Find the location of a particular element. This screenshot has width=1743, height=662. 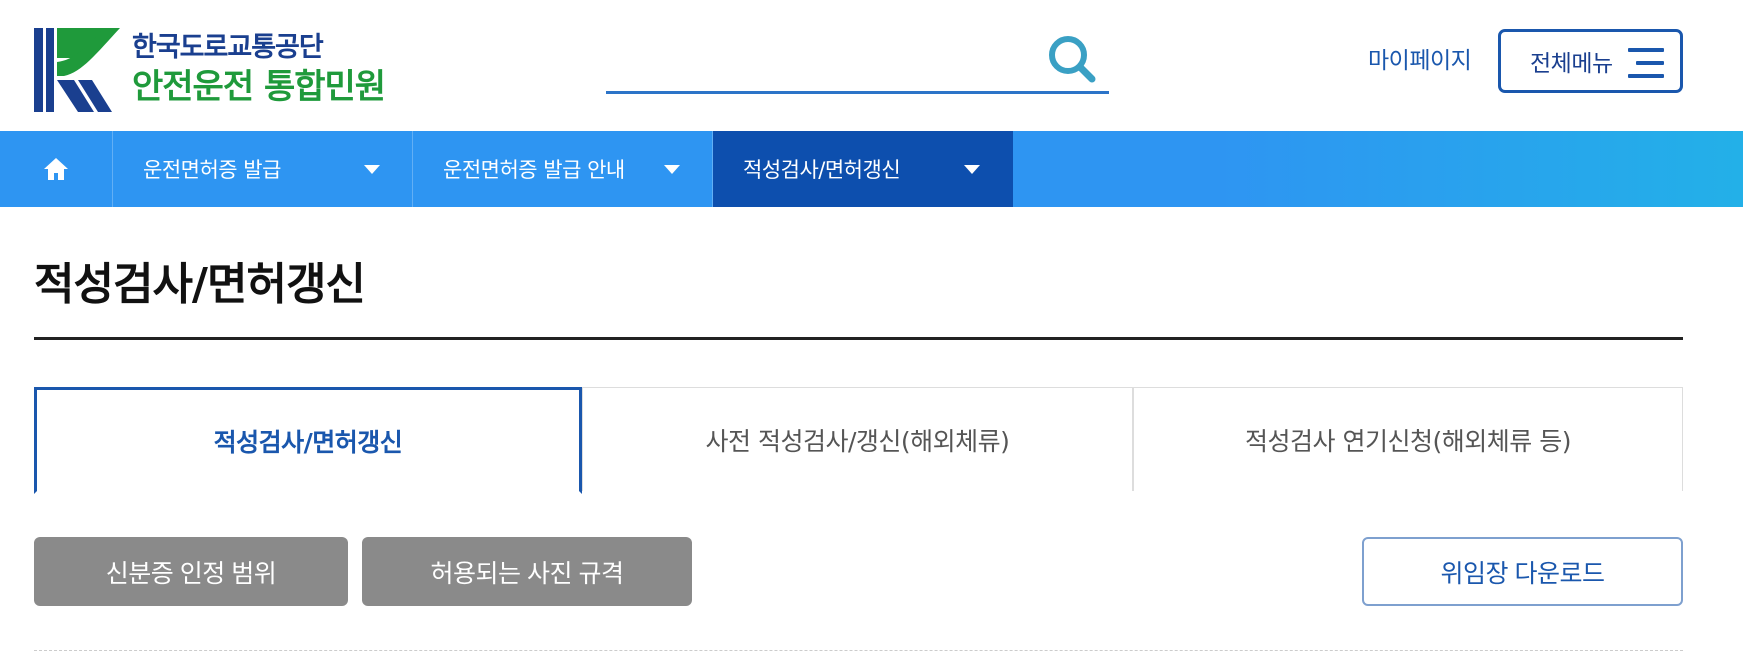

nav-item-label: 운전면허증 발급 안내 is located at coordinates (534, 170).